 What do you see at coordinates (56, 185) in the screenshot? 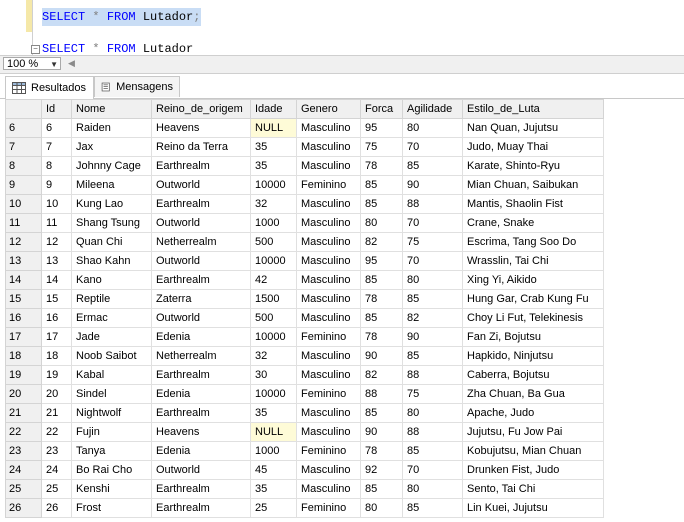
I see `table-cell: 9` at bounding box center [56, 185].